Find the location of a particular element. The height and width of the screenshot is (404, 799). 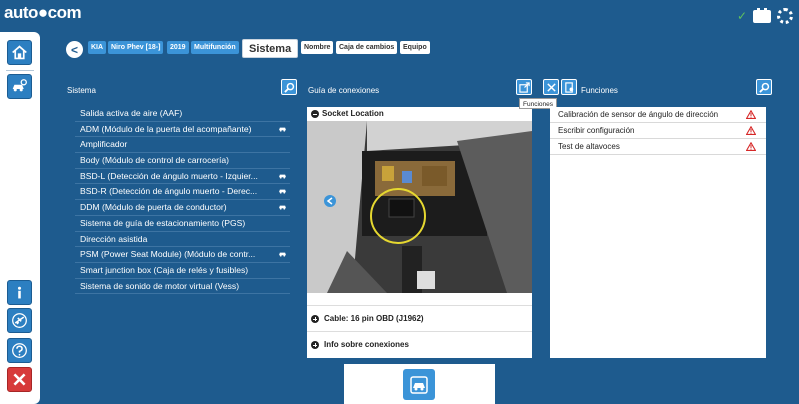

vehicle-settings-button is located at coordinates (19, 86).